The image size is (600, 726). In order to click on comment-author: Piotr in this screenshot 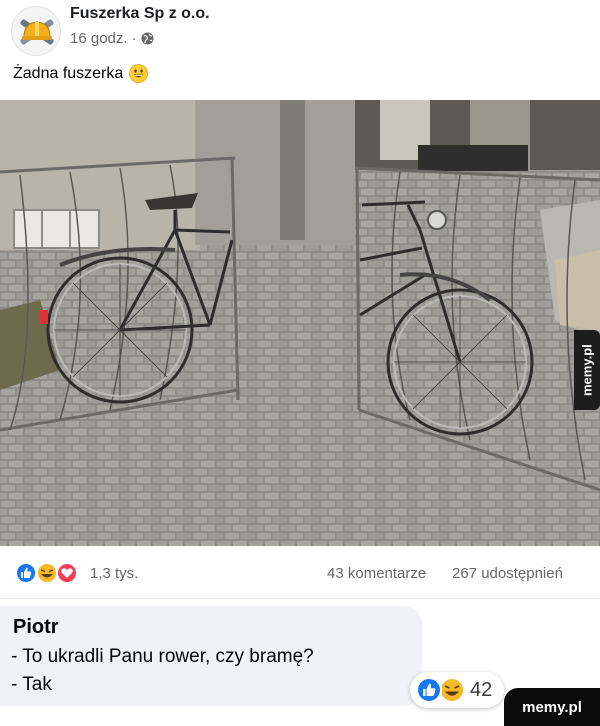, I will do `click(36, 627)`.